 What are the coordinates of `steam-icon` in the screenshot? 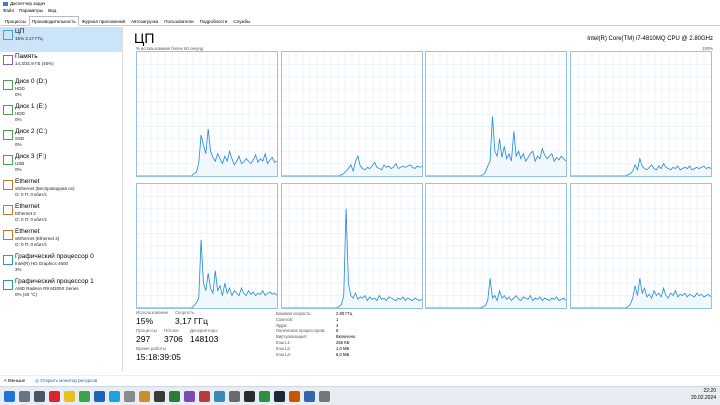 It's located at (279, 396).